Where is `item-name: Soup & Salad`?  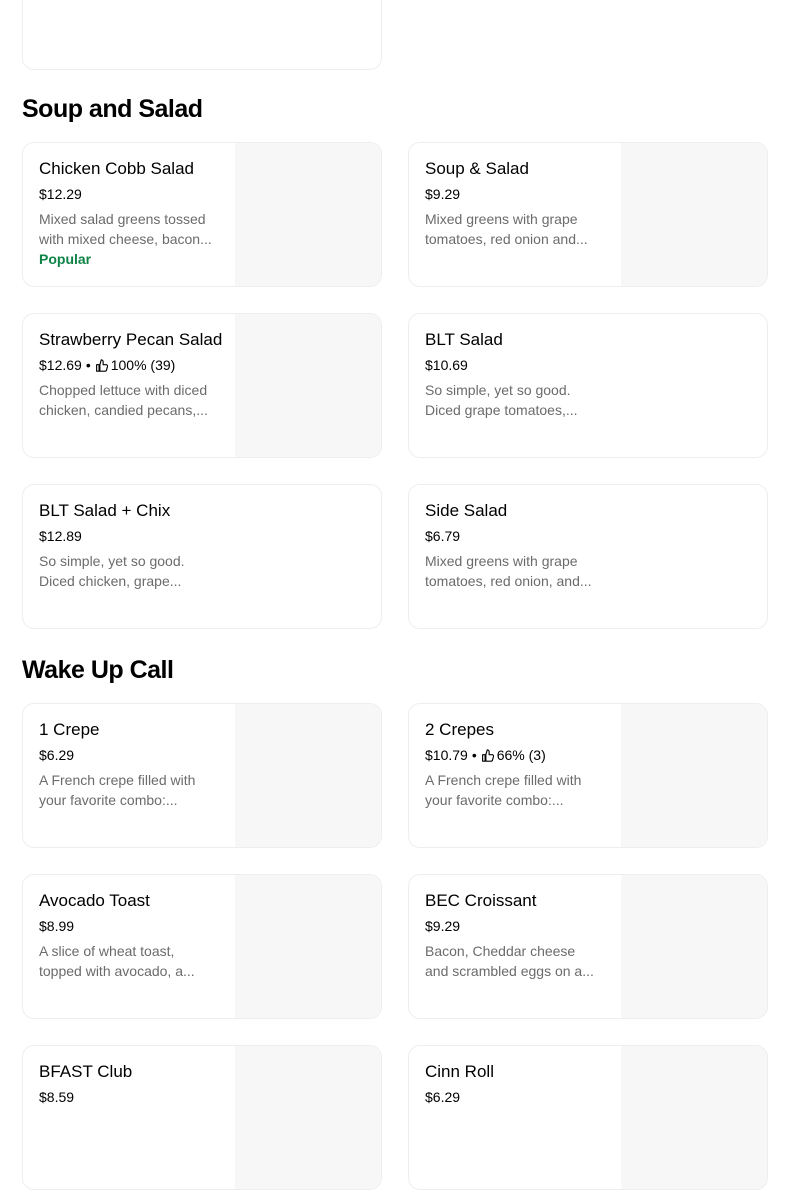
item-name: Soup & Salad is located at coordinates (477, 168).